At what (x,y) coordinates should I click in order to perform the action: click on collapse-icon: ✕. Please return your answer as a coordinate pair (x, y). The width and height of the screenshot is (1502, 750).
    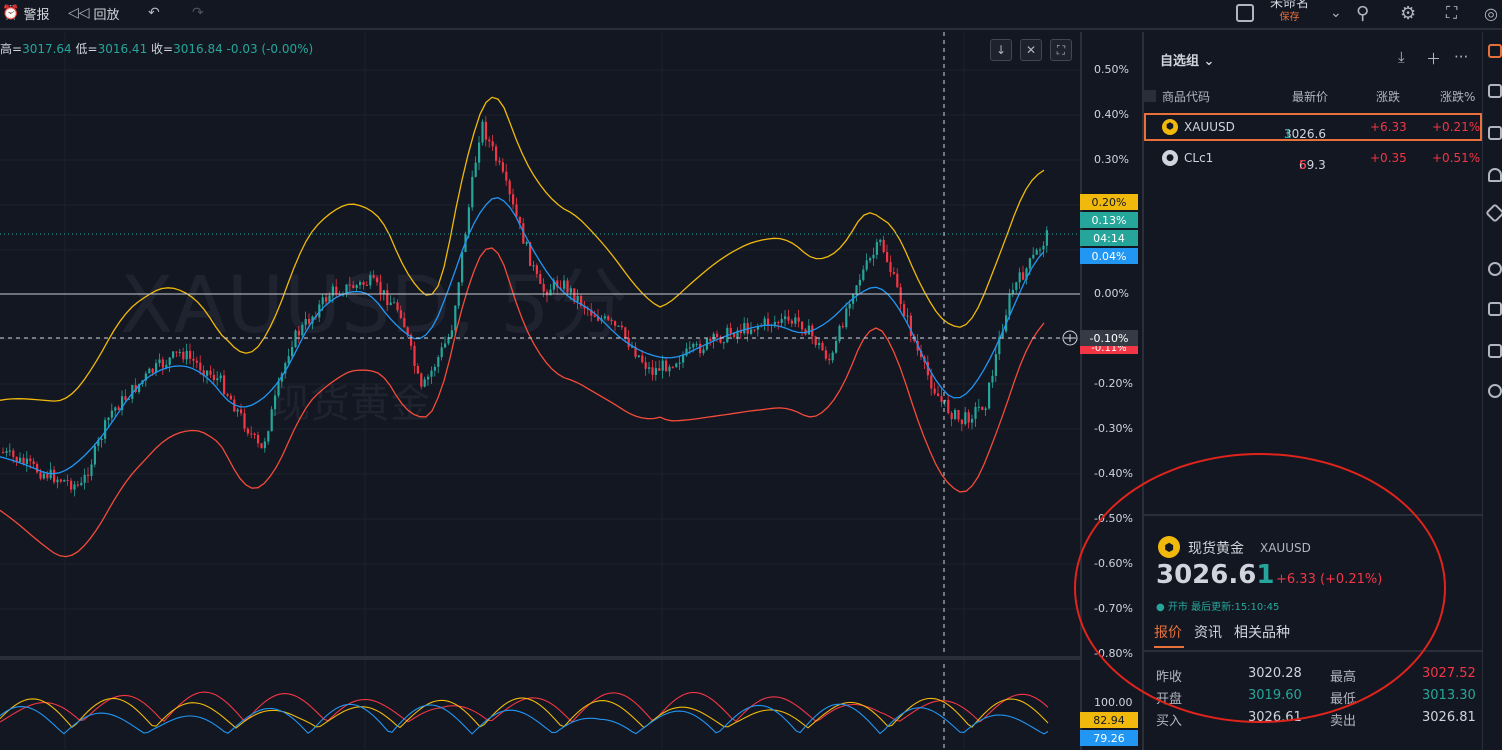
    Looking at the image, I should click on (1031, 50).